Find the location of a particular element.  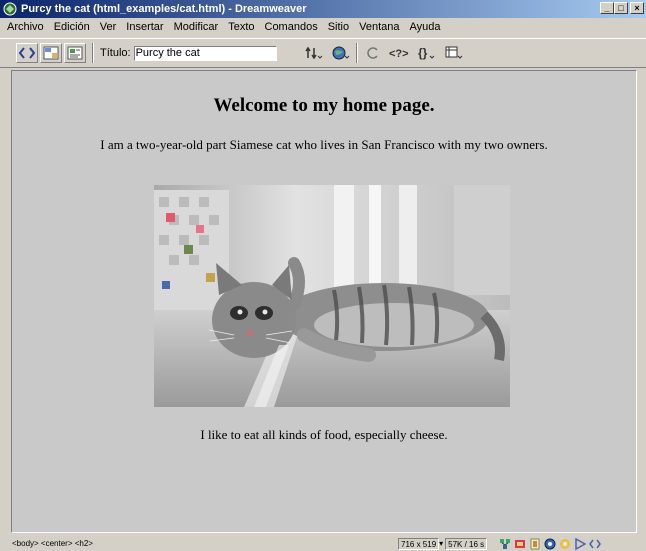

history-icon is located at coordinates (565, 544).